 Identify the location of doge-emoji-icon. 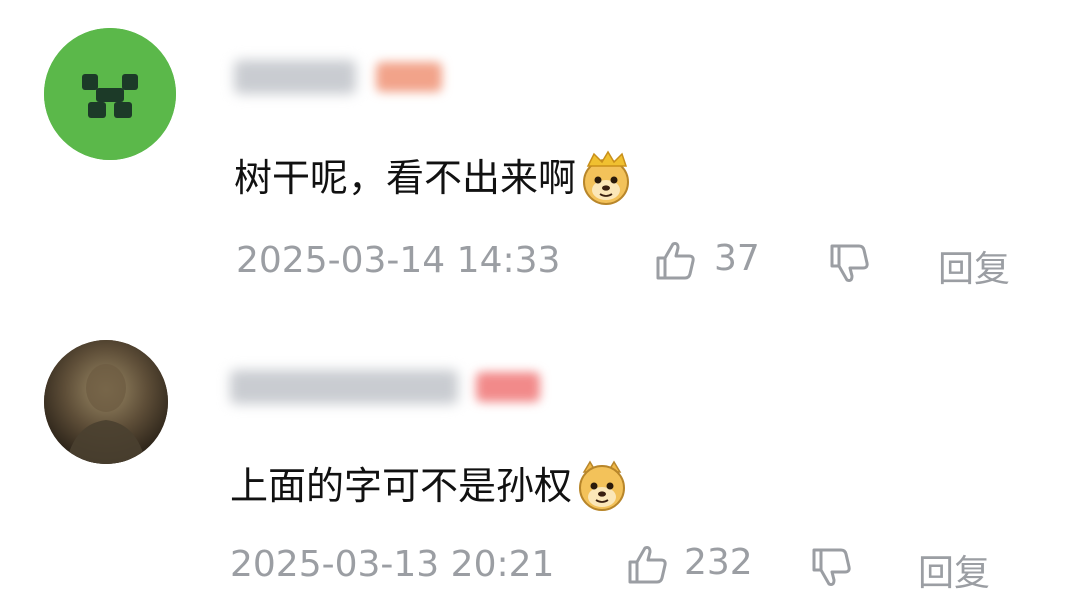
(602, 486).